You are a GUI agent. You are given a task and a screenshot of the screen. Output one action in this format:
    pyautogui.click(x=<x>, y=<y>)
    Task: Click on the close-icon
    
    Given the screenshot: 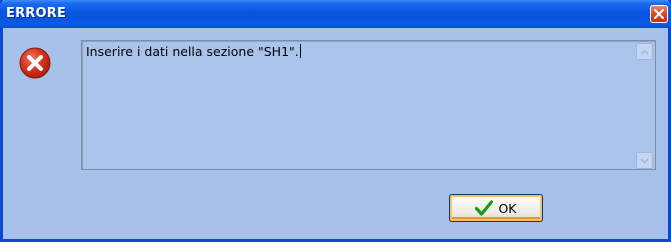 What is the action you would take?
    pyautogui.click(x=659, y=14)
    